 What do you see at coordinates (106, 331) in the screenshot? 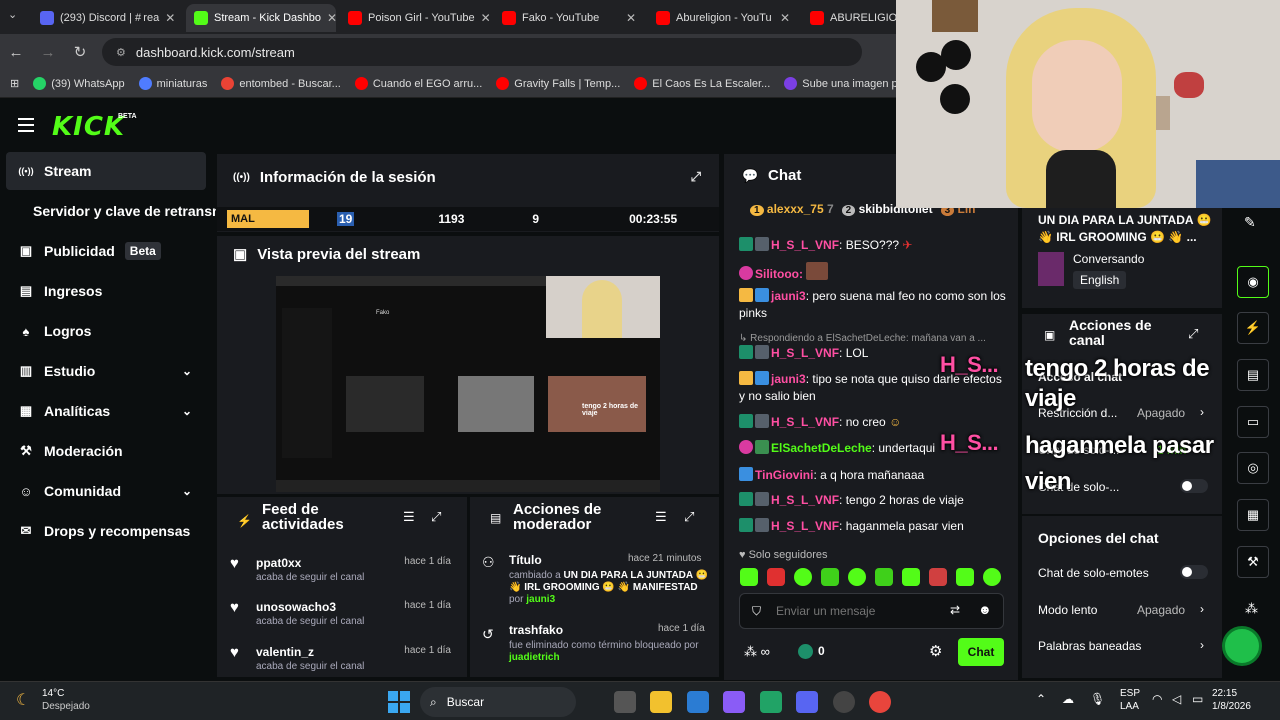
I see `sidebar-item-achievements: ♠ Logros` at bounding box center [106, 331].